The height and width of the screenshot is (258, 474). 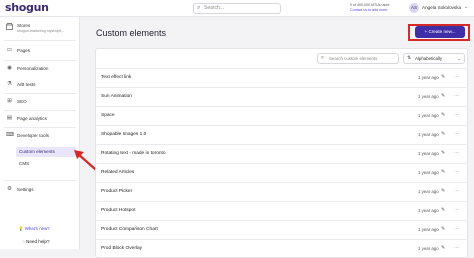 I want to click on page-icon: ▭, so click(x=9, y=50).